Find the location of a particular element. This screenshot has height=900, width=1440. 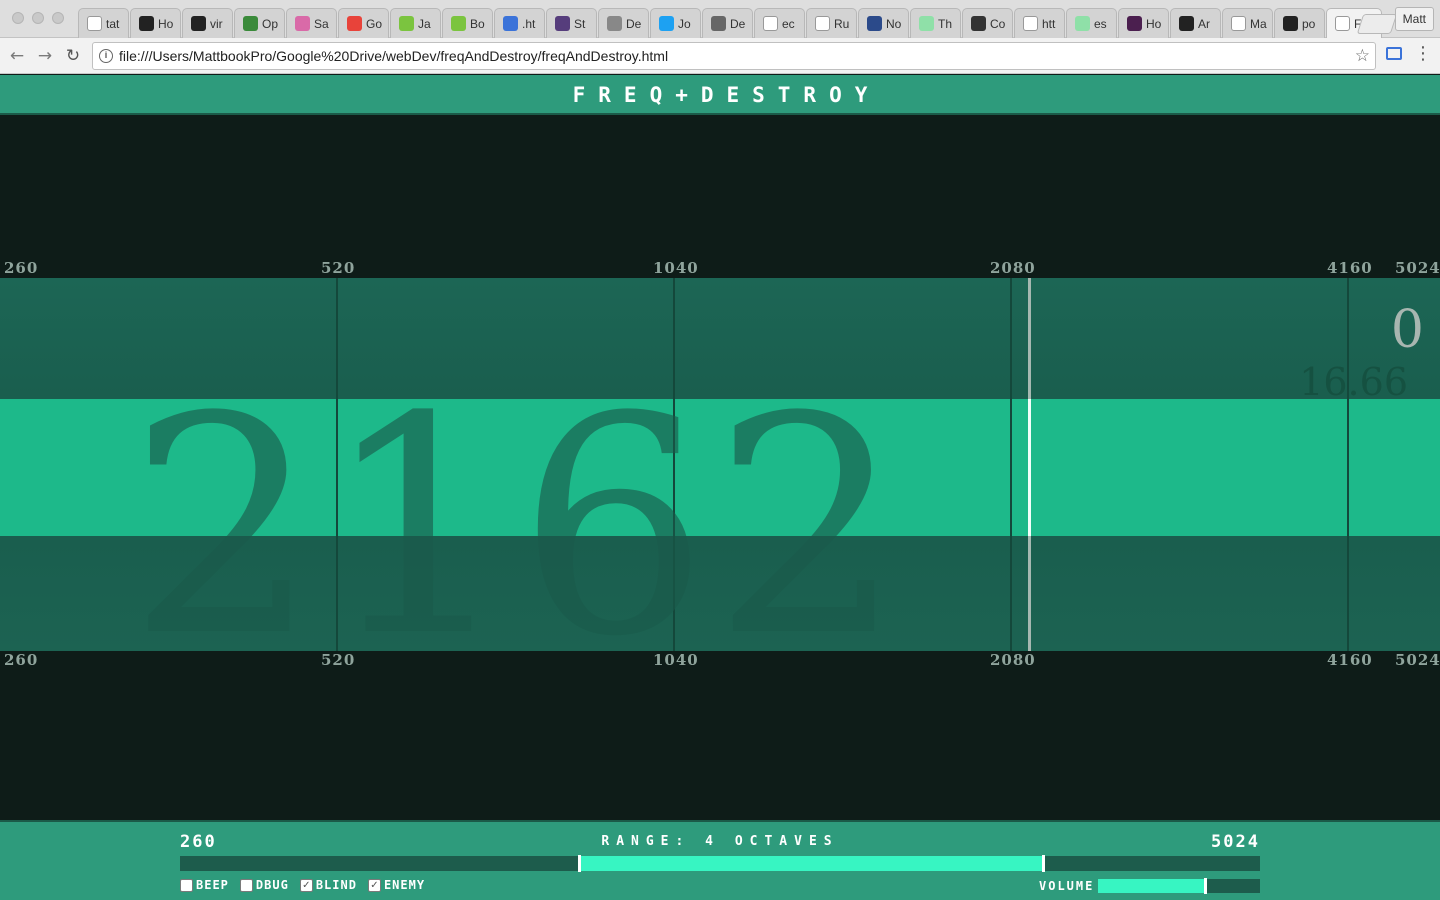

browser-tab-label: ec is located at coordinates (788, 23).